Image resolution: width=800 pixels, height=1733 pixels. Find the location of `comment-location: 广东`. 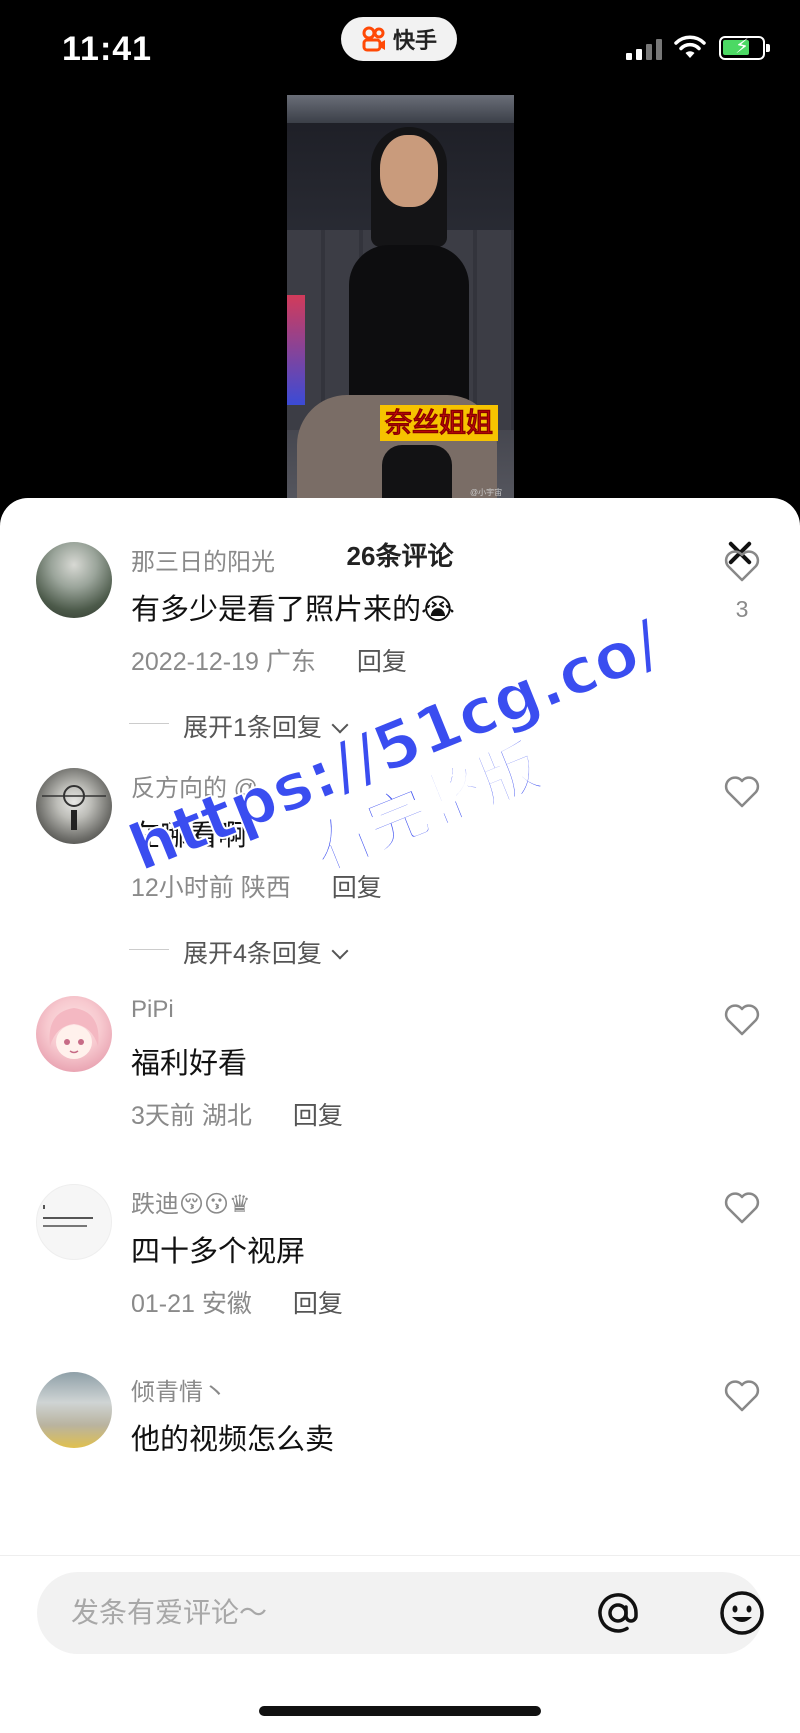

comment-location: 广东 is located at coordinates (290, 662).